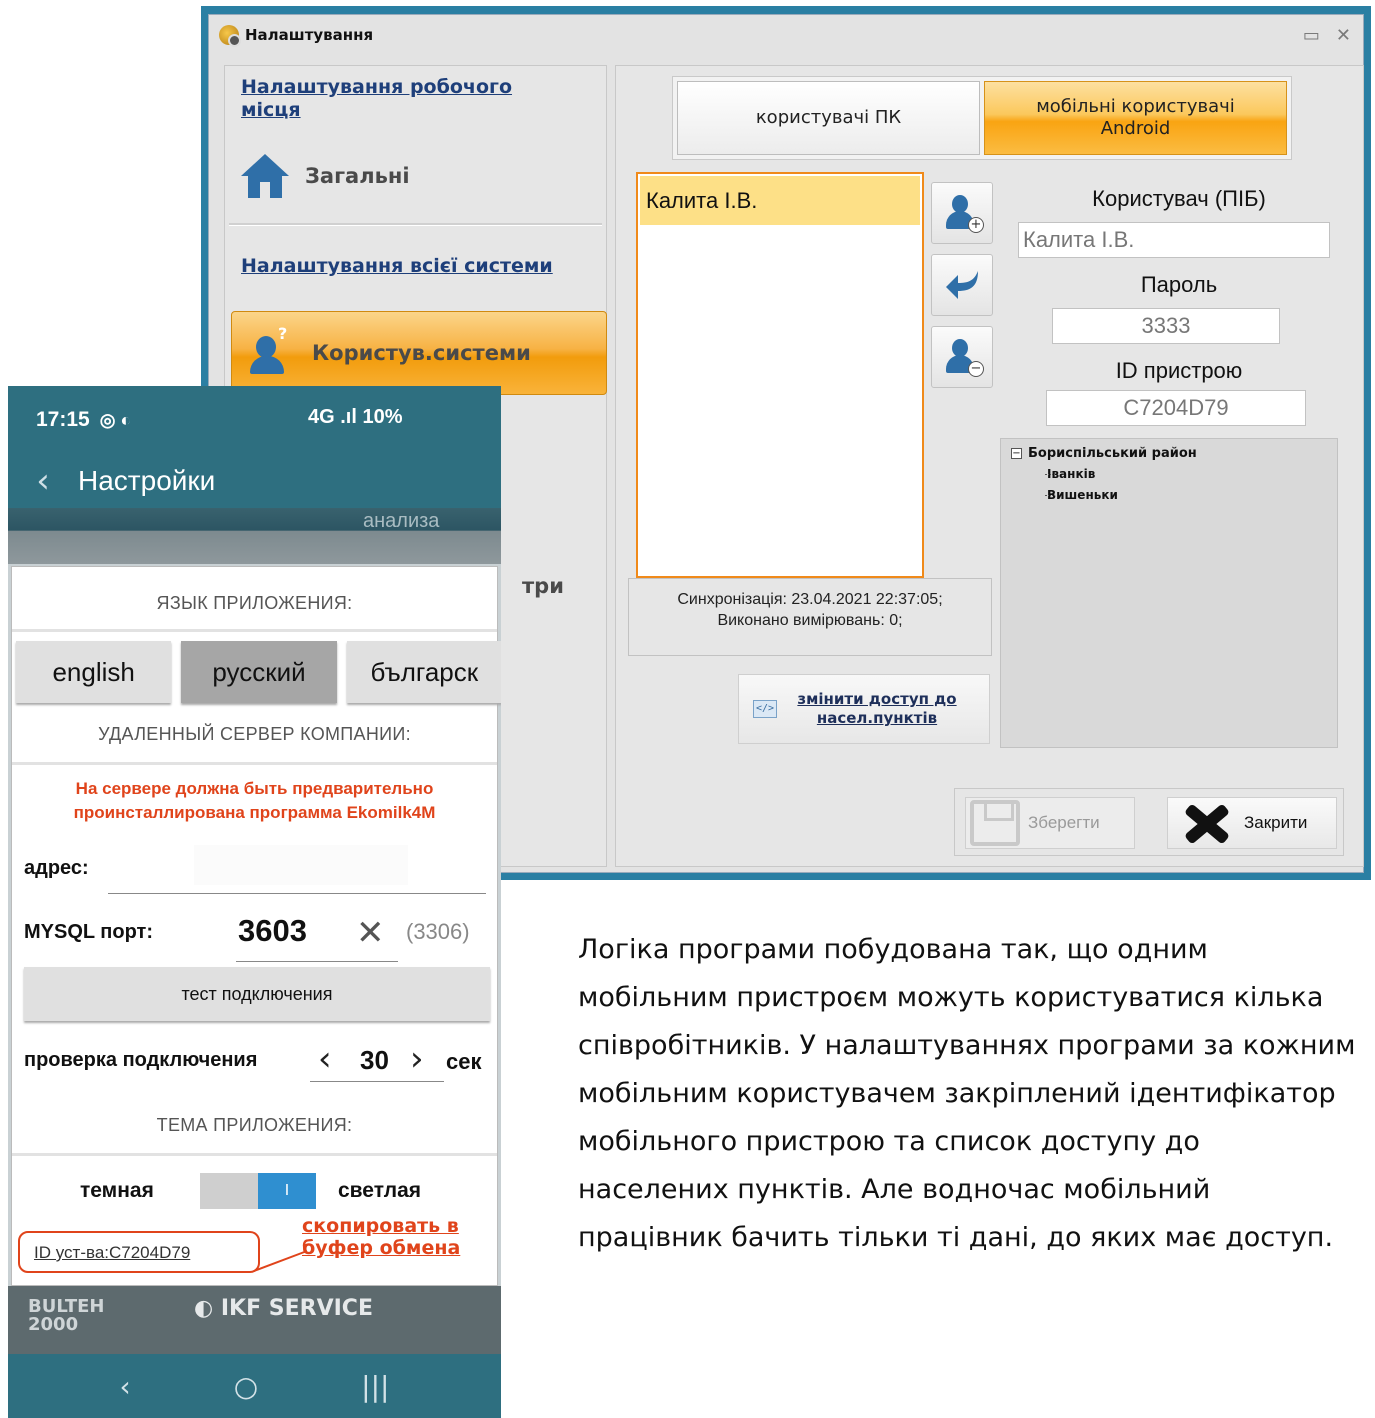 The width and height of the screenshot is (1375, 1418). What do you see at coordinates (254, 536) in the screenshot?
I see `brand-banner: анализа` at bounding box center [254, 536].